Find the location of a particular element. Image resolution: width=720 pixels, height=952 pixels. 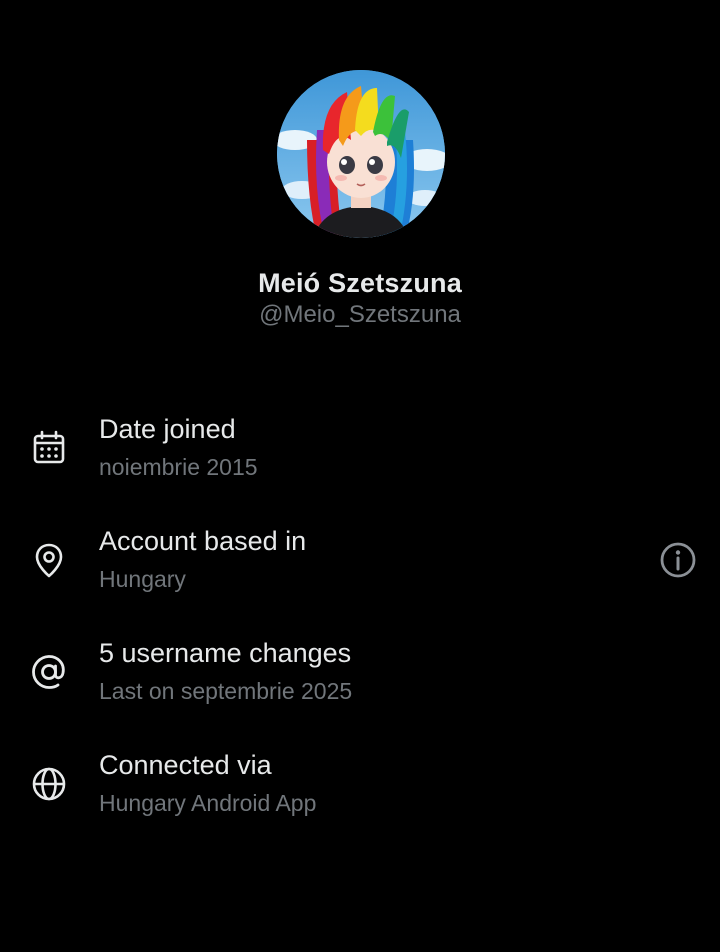

connected-via-row: Connected via Hungary Android App is located at coordinates (360, 790).